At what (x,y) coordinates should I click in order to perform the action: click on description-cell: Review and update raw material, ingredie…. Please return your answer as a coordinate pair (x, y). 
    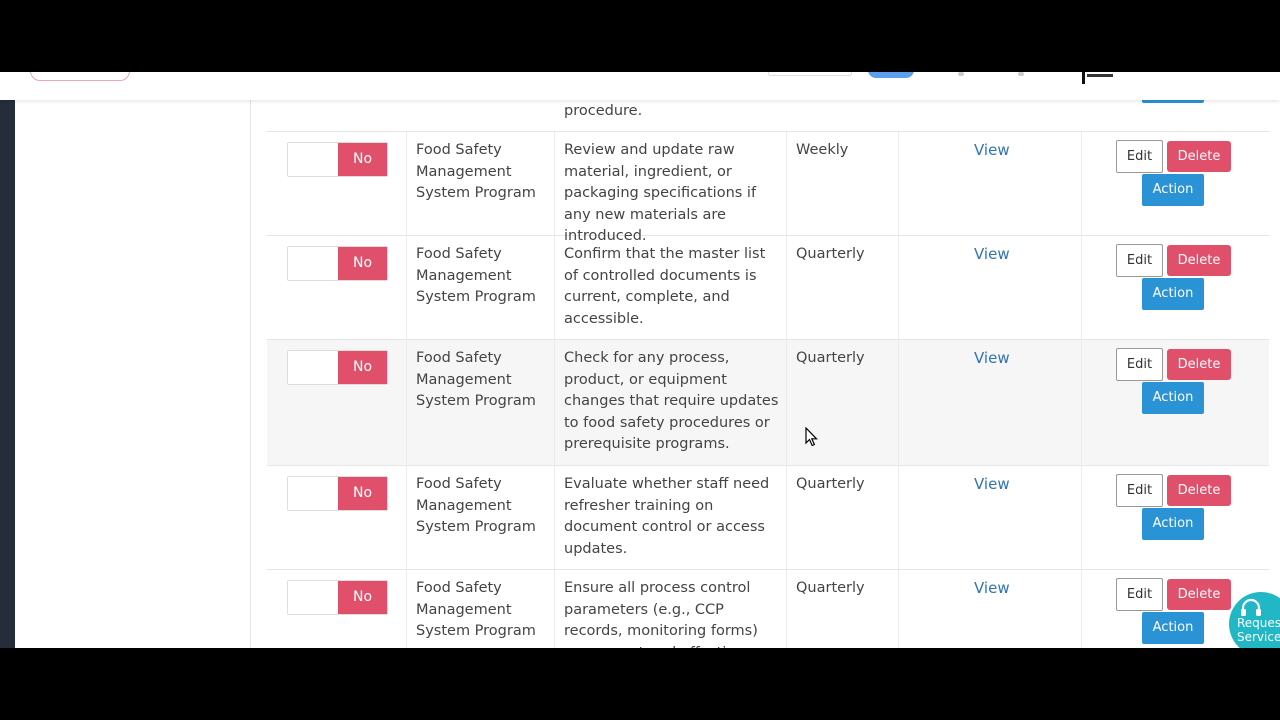
    Looking at the image, I should click on (671, 188).